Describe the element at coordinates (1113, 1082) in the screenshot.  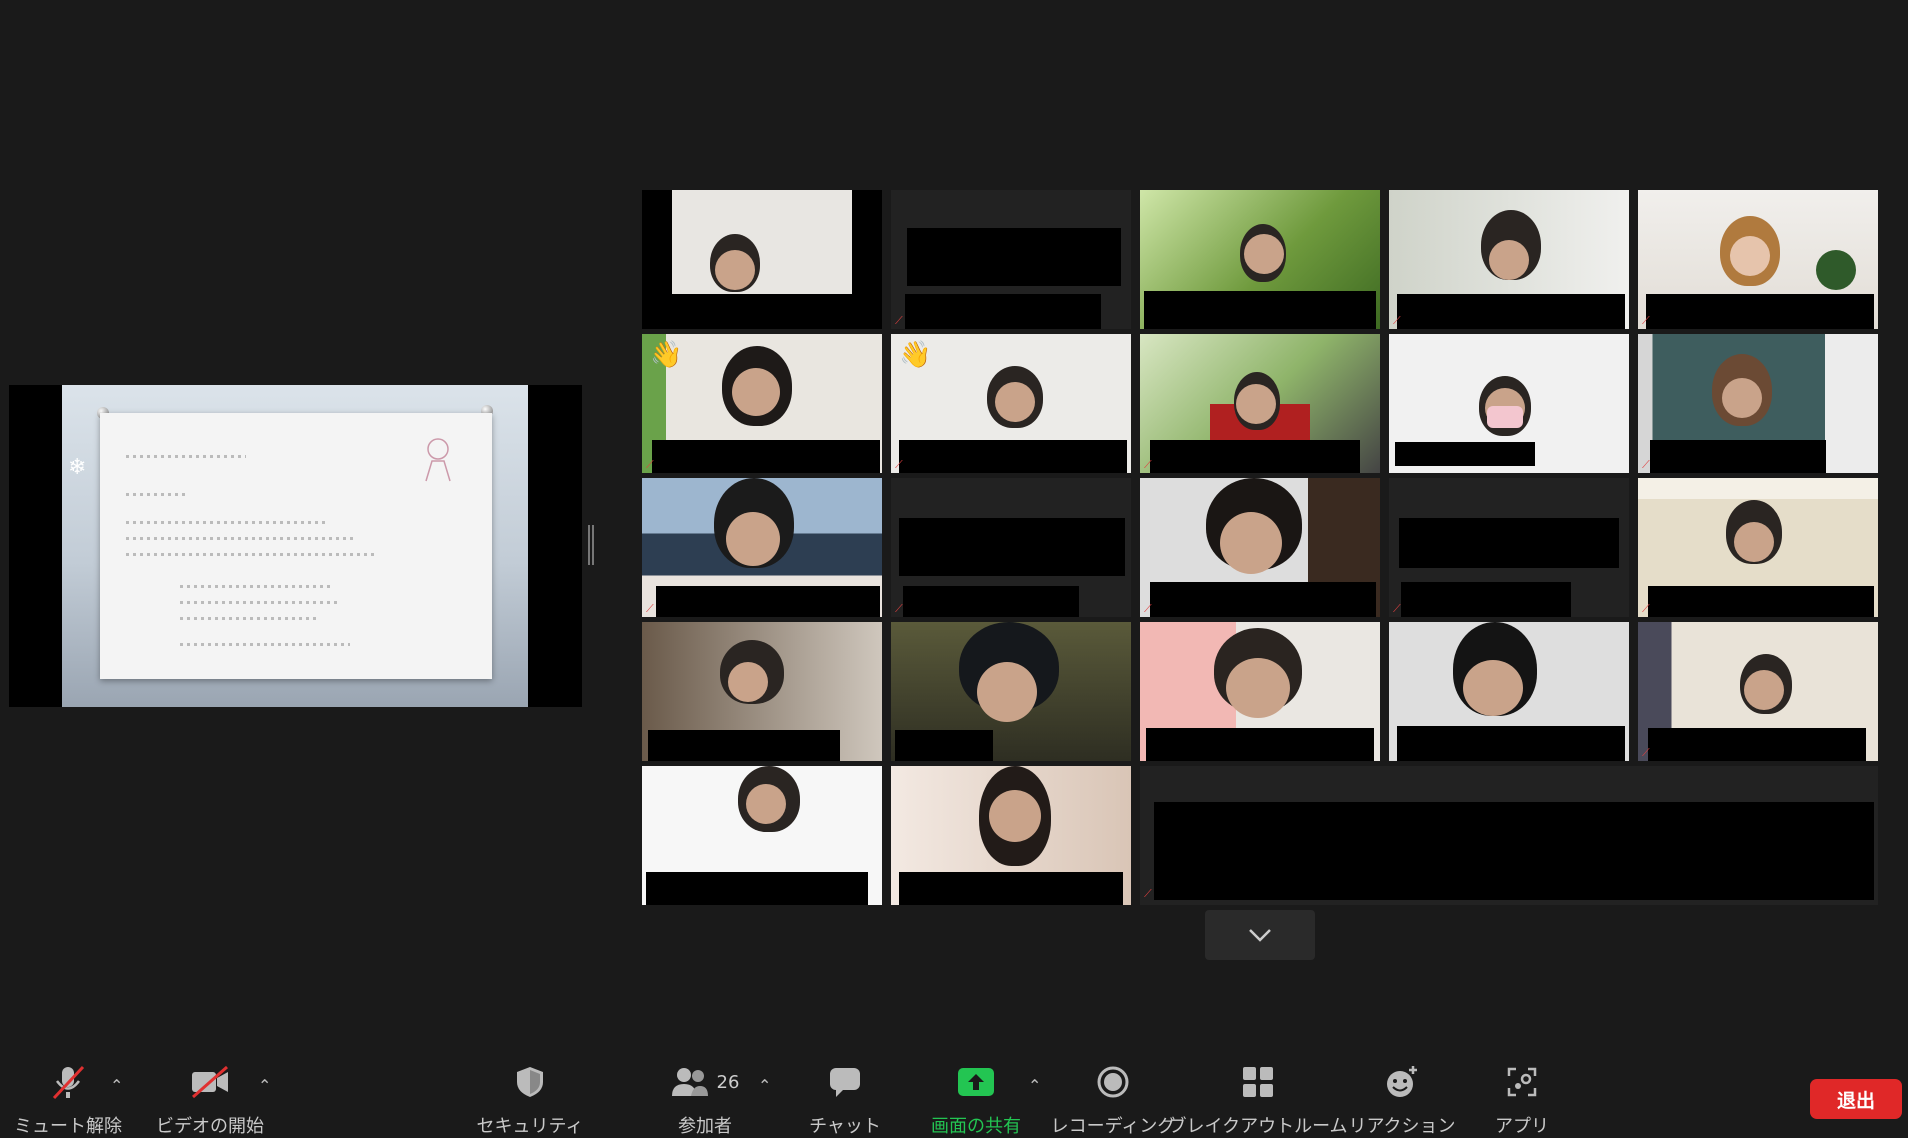
I see `record-icon` at that location.